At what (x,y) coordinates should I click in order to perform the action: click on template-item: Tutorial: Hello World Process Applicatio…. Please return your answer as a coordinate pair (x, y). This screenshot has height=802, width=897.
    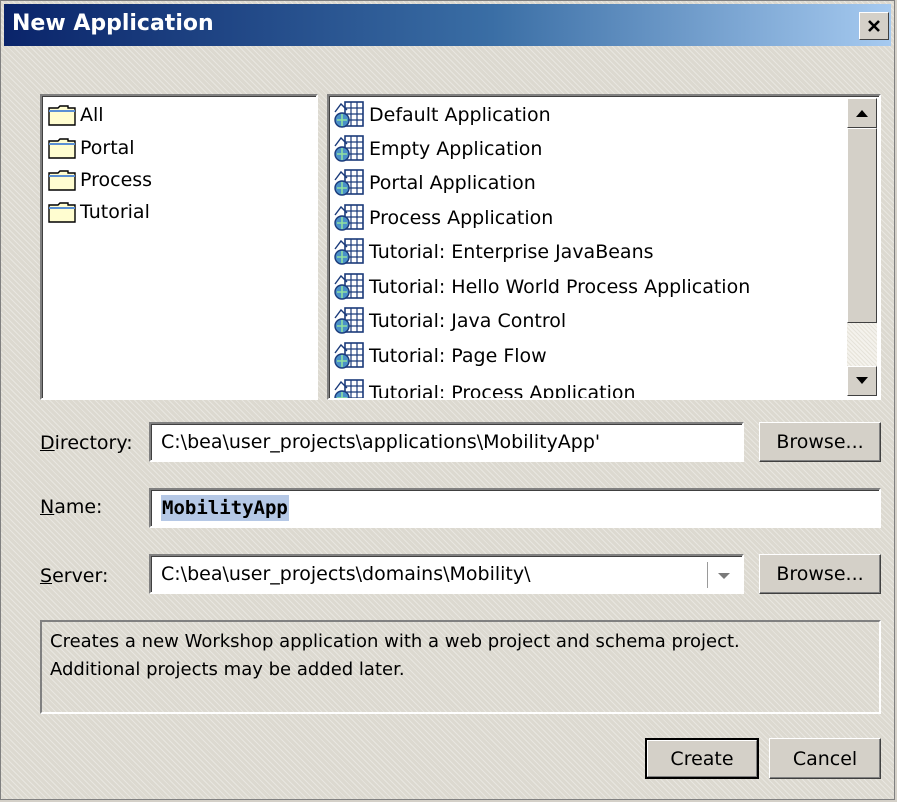
    Looking at the image, I should click on (541, 287).